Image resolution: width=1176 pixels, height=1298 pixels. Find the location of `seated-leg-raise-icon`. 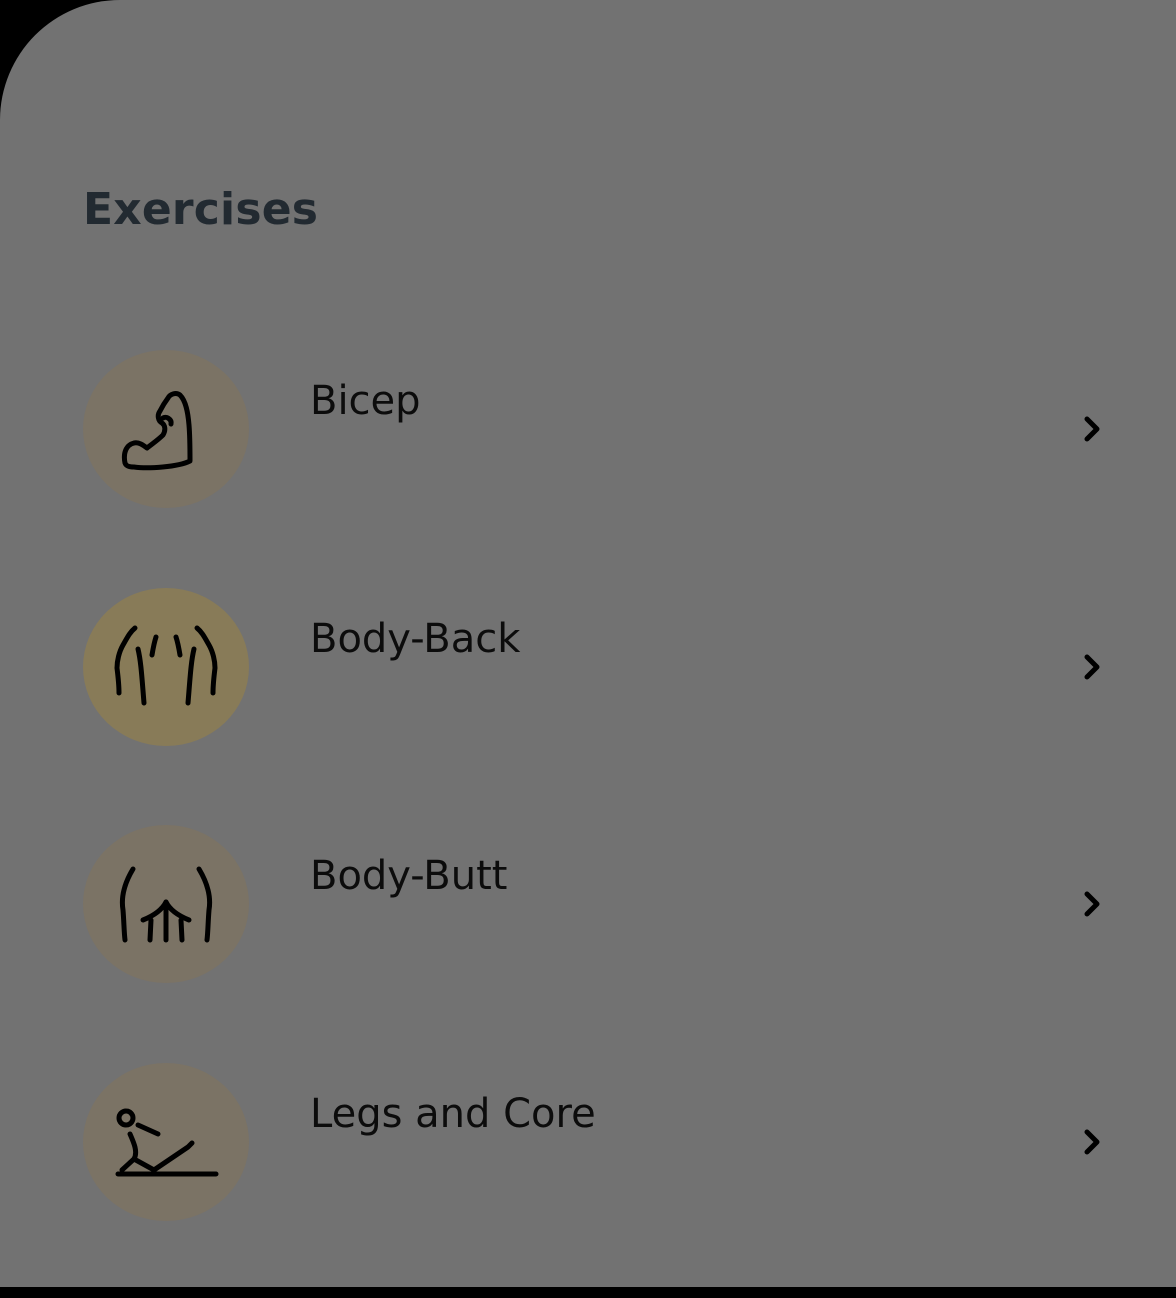

seated-leg-raise-icon is located at coordinates (166, 1142).